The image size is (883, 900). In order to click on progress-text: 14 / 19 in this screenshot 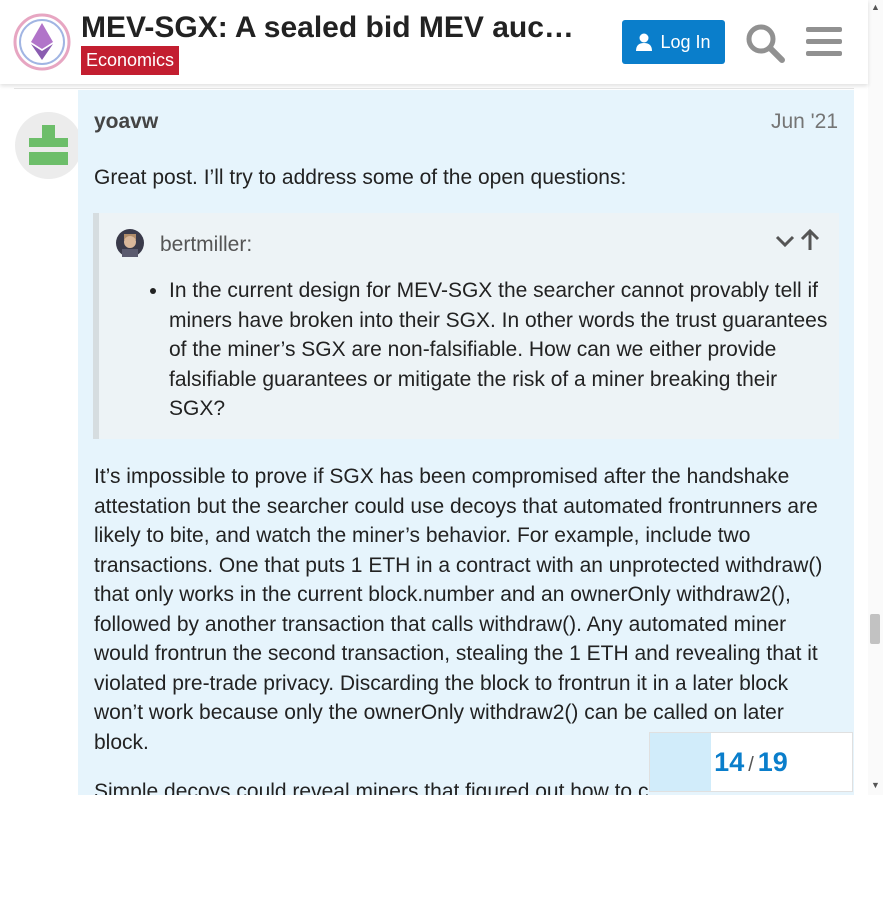, I will do `click(751, 762)`.